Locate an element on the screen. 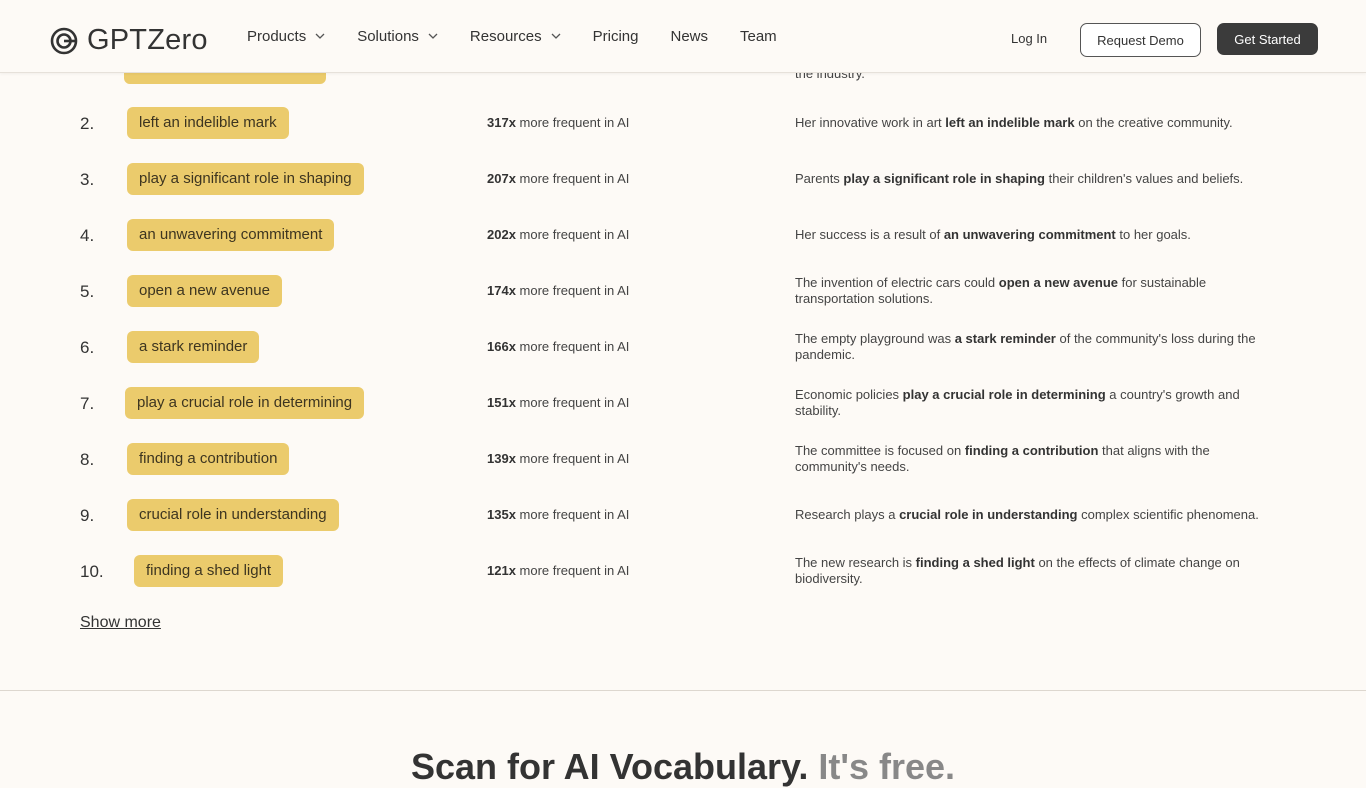  nav-item-solutions: Solutions is located at coordinates (397, 36).